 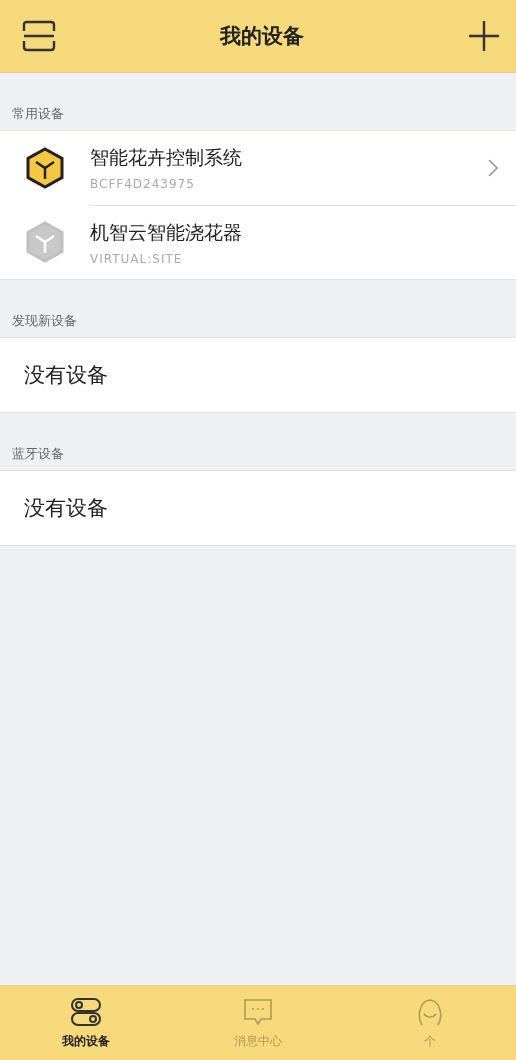 What do you see at coordinates (38, 453) in the screenshot?
I see `section-title: 蓝牙设备` at bounding box center [38, 453].